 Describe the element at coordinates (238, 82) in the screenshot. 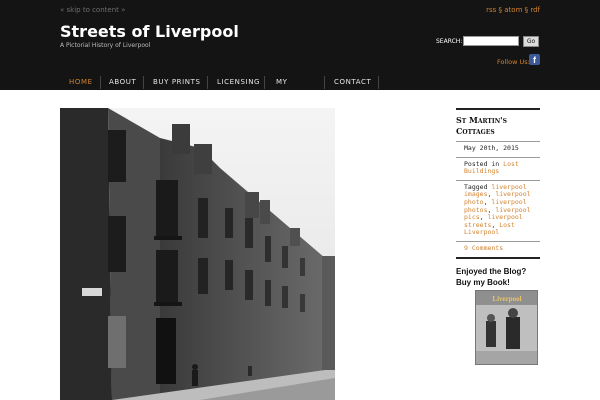

I see `nav-item-licensing: LICENSING` at that location.